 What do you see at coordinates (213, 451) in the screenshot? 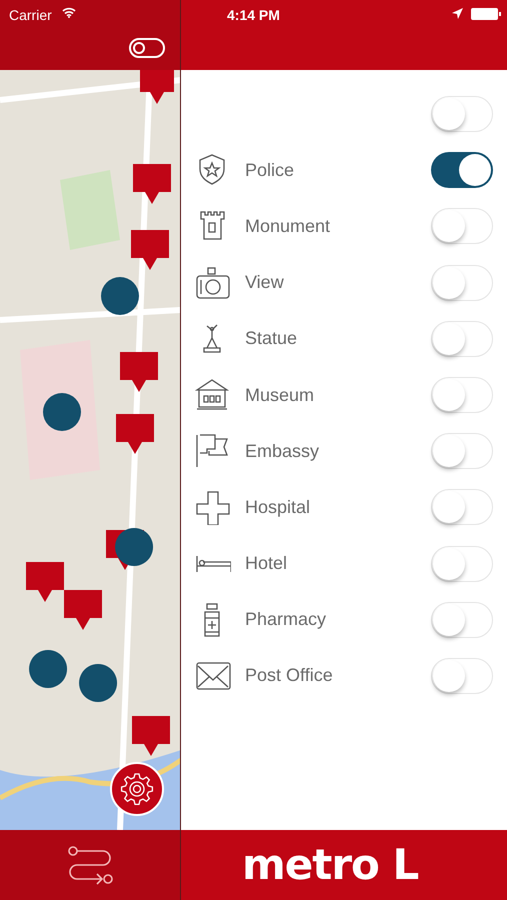
I see `flag-icon` at bounding box center [213, 451].